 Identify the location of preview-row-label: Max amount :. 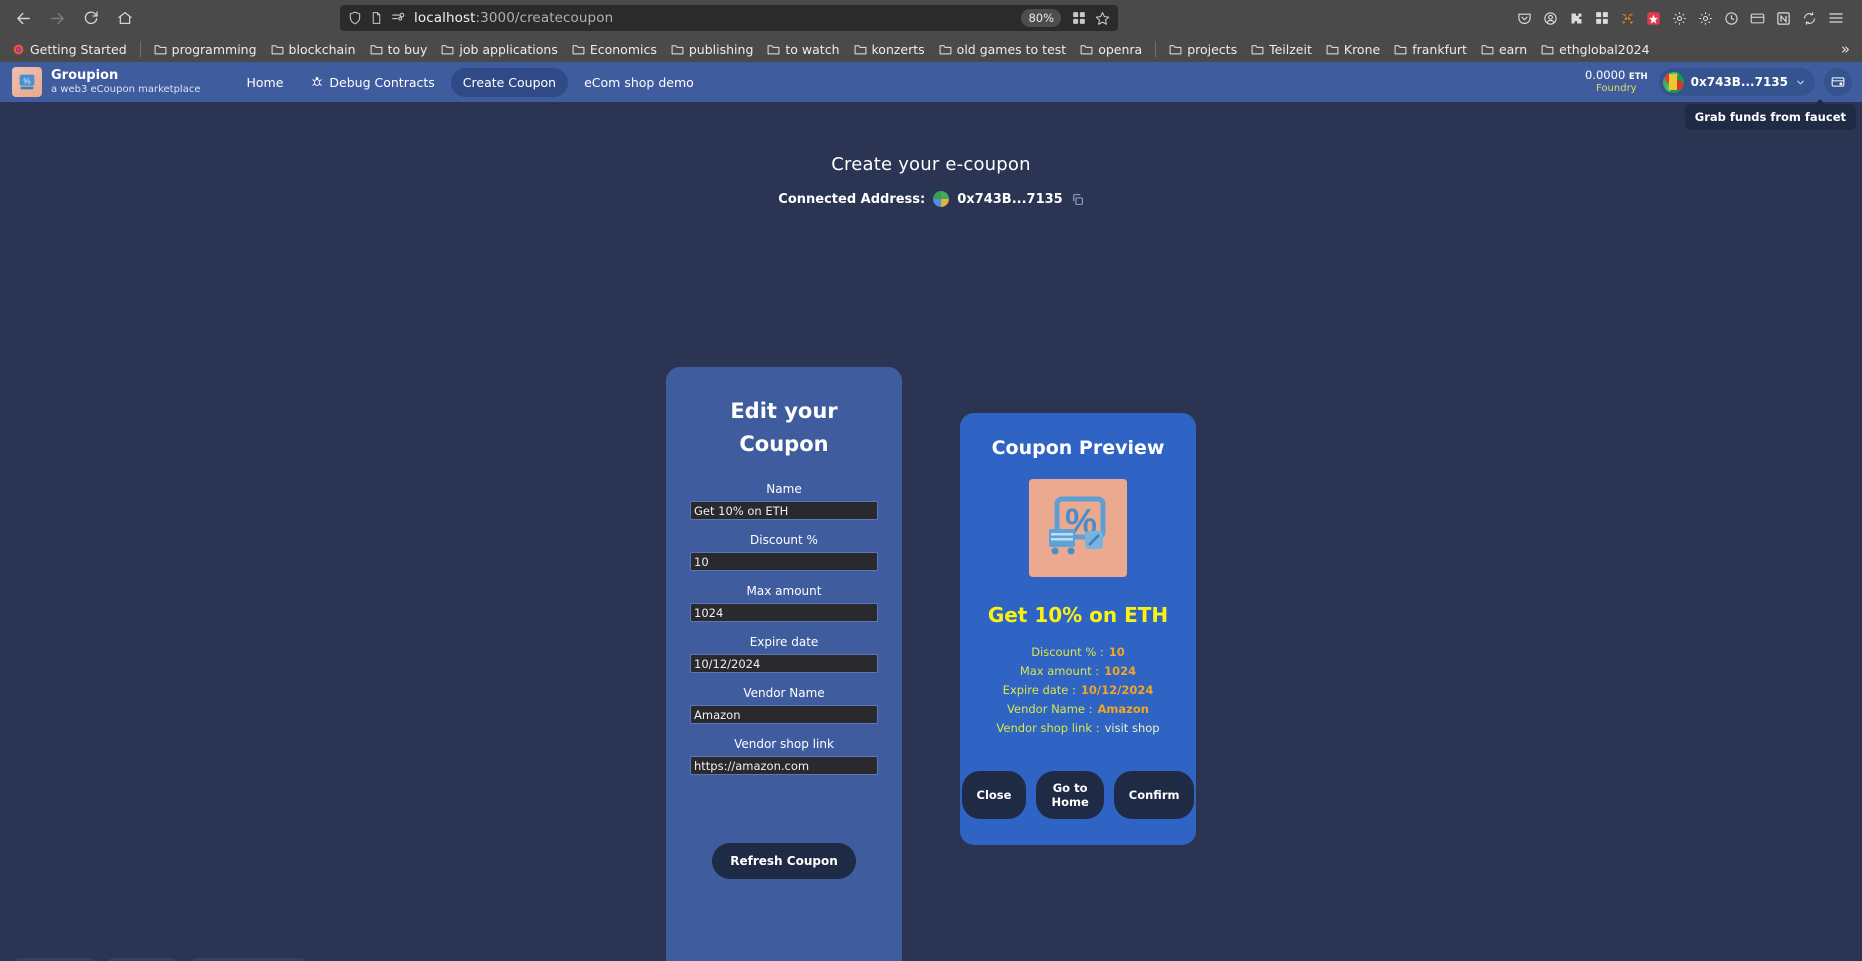
(1059, 671).